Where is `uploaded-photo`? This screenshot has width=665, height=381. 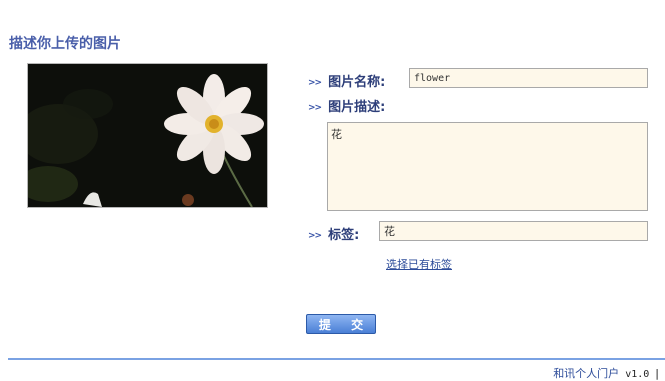
uploaded-photo is located at coordinates (147, 135).